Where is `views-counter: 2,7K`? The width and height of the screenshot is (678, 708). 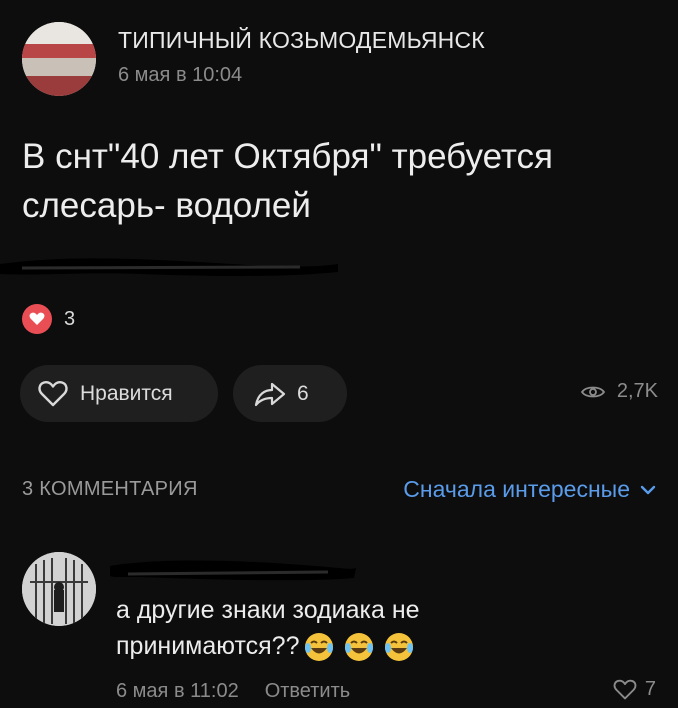
views-counter: 2,7K is located at coordinates (619, 391).